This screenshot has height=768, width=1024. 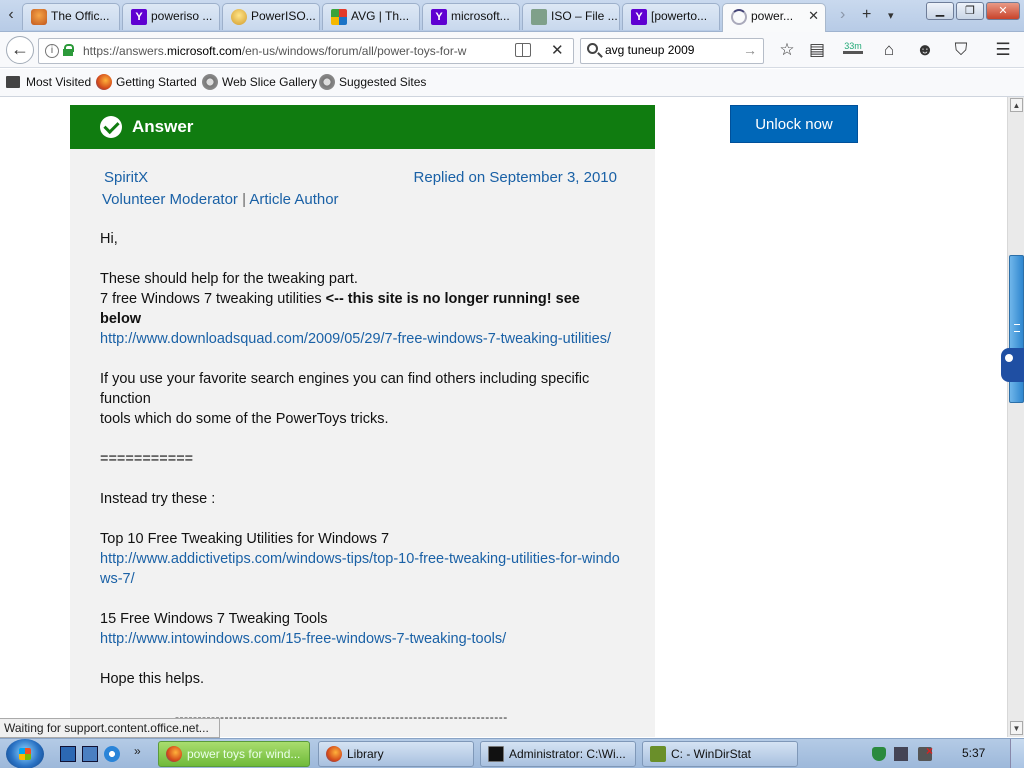 I want to click on tab-scroll-right-icon: ›, so click(x=842, y=15).